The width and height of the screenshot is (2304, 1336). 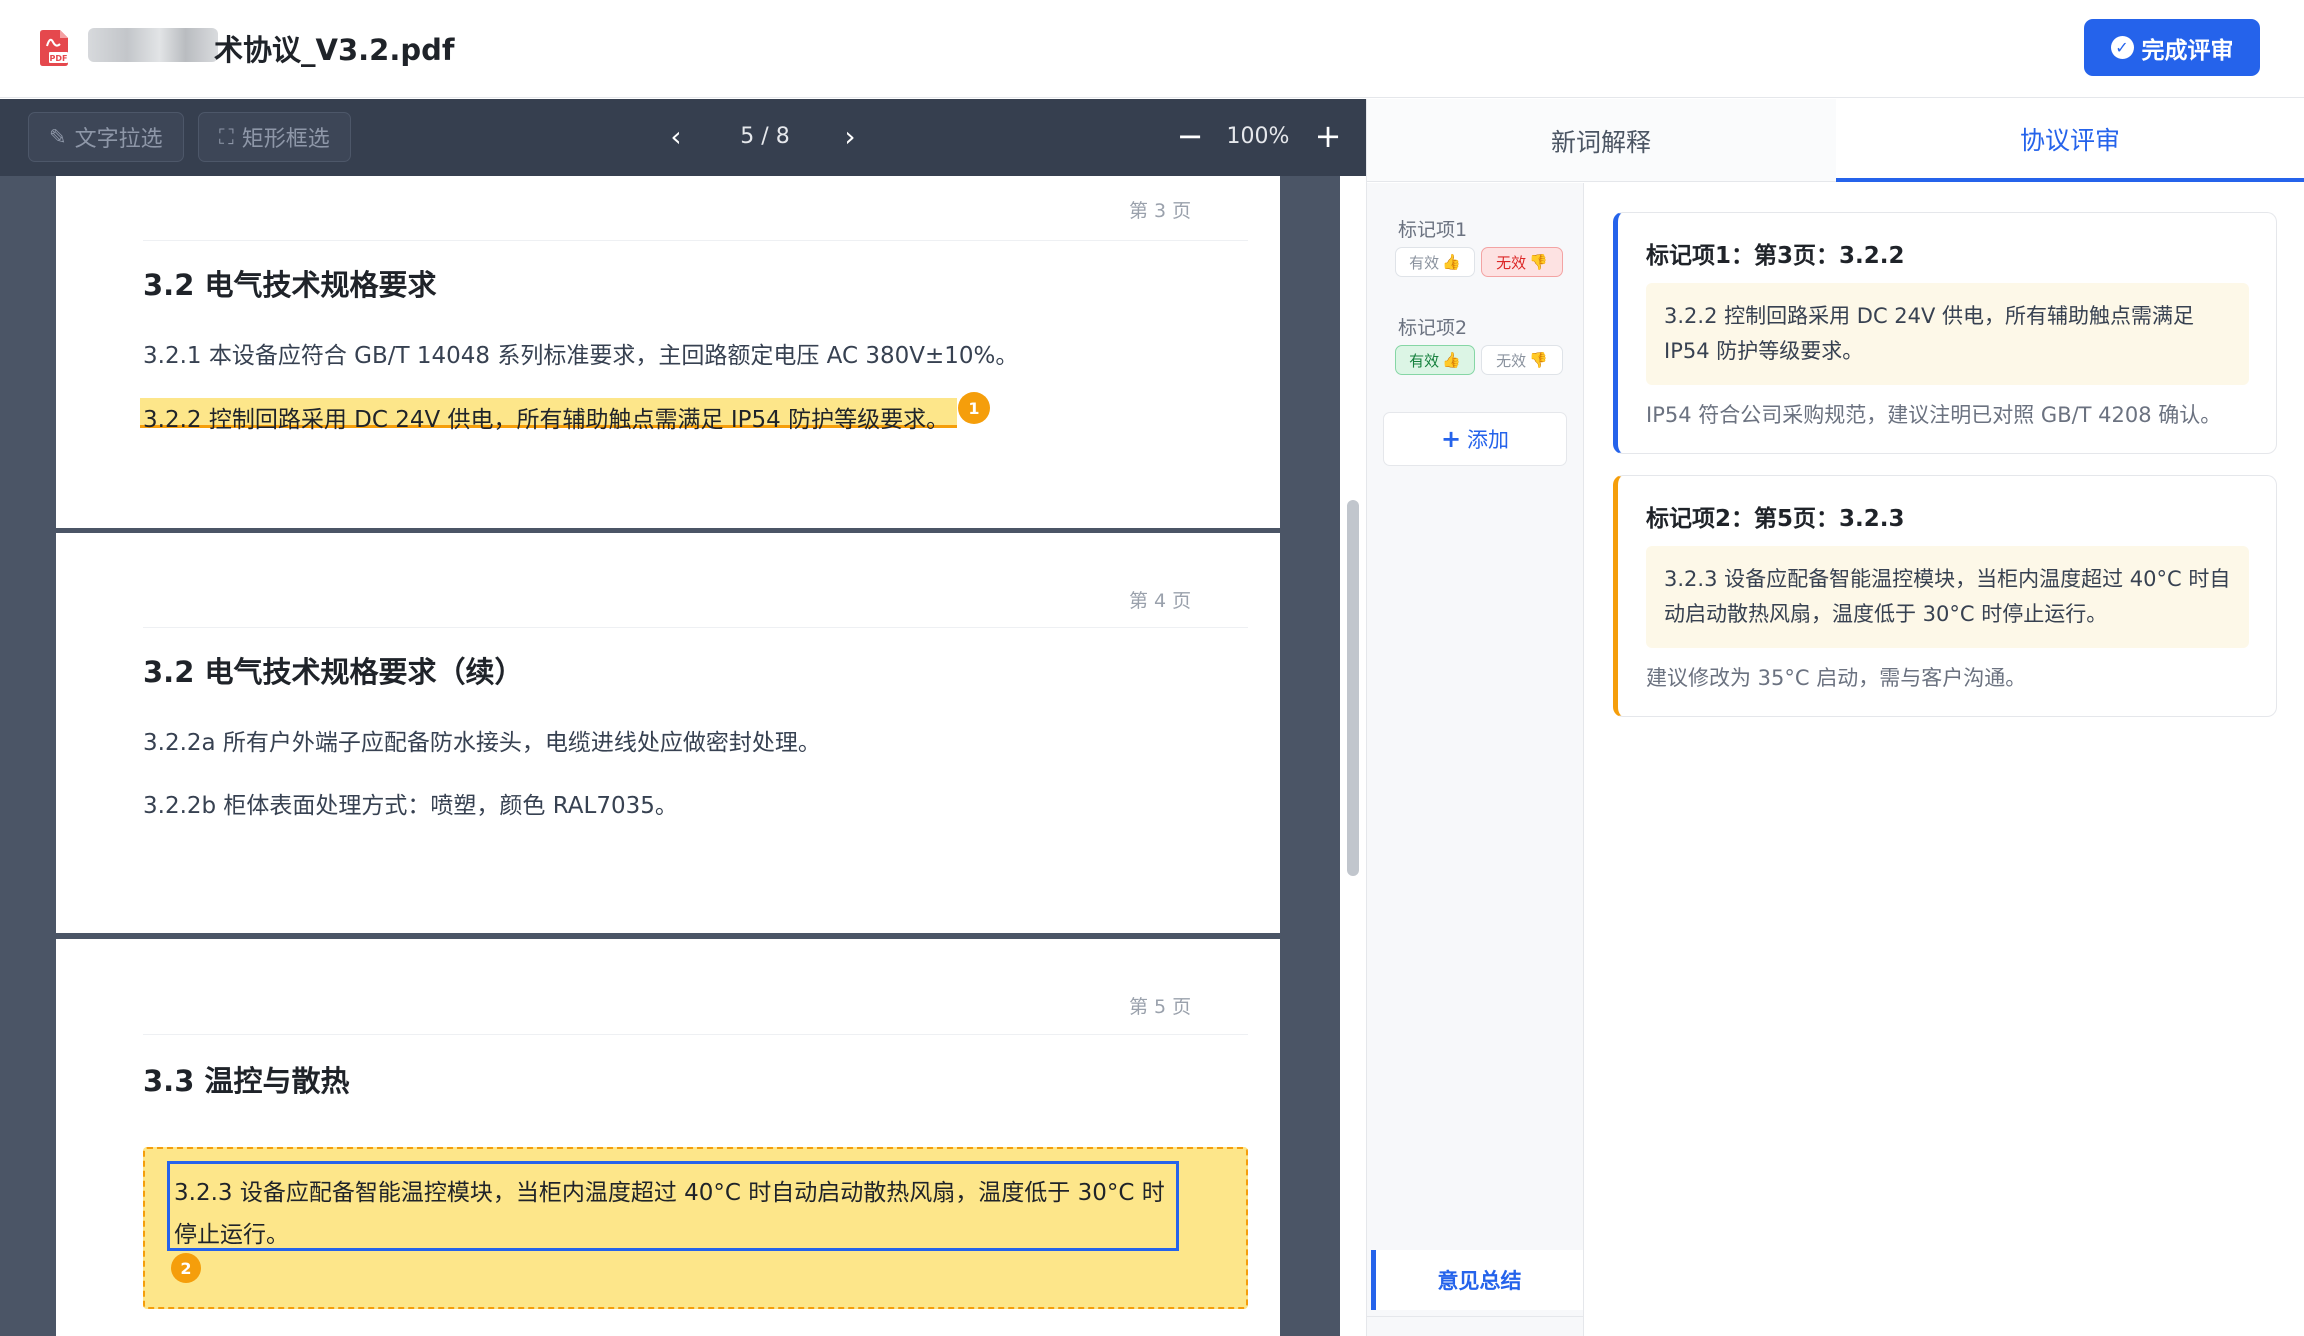 I want to click on add-mark-button: + 添加, so click(x=1475, y=439).